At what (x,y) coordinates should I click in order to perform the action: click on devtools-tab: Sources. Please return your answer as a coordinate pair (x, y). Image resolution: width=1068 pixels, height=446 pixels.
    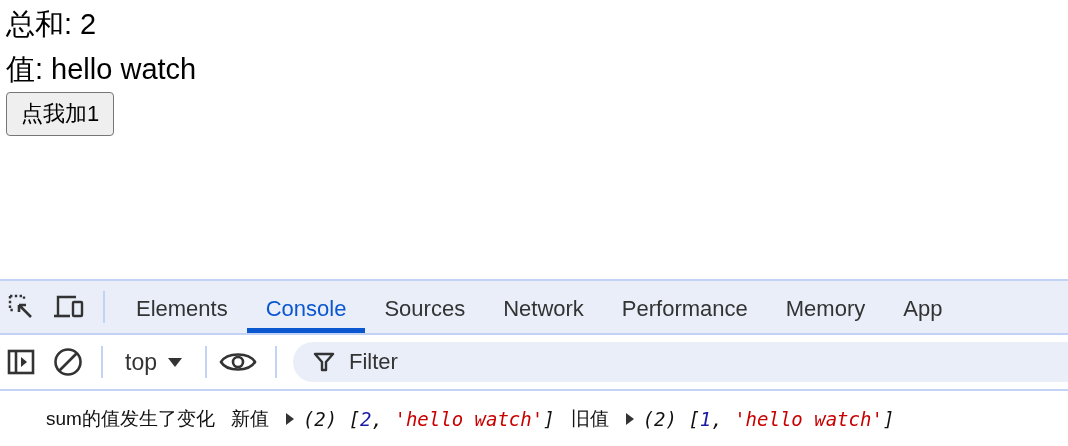
    Looking at the image, I should click on (425, 307).